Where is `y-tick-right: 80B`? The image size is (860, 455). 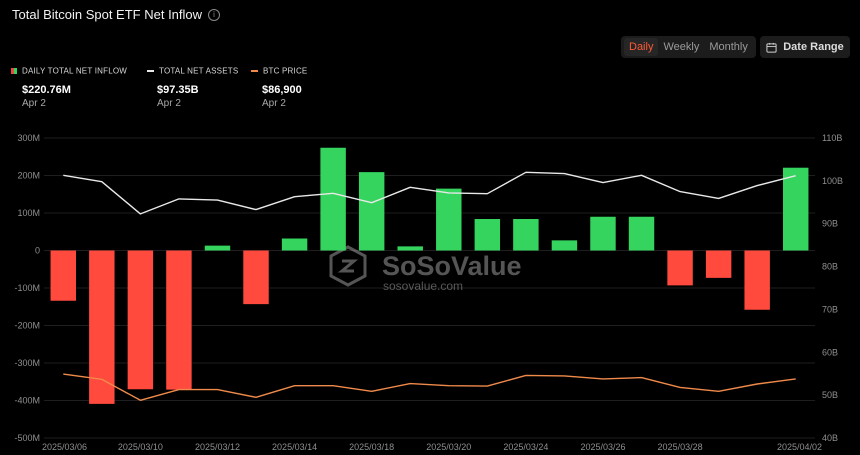
y-tick-right: 80B is located at coordinates (830, 267).